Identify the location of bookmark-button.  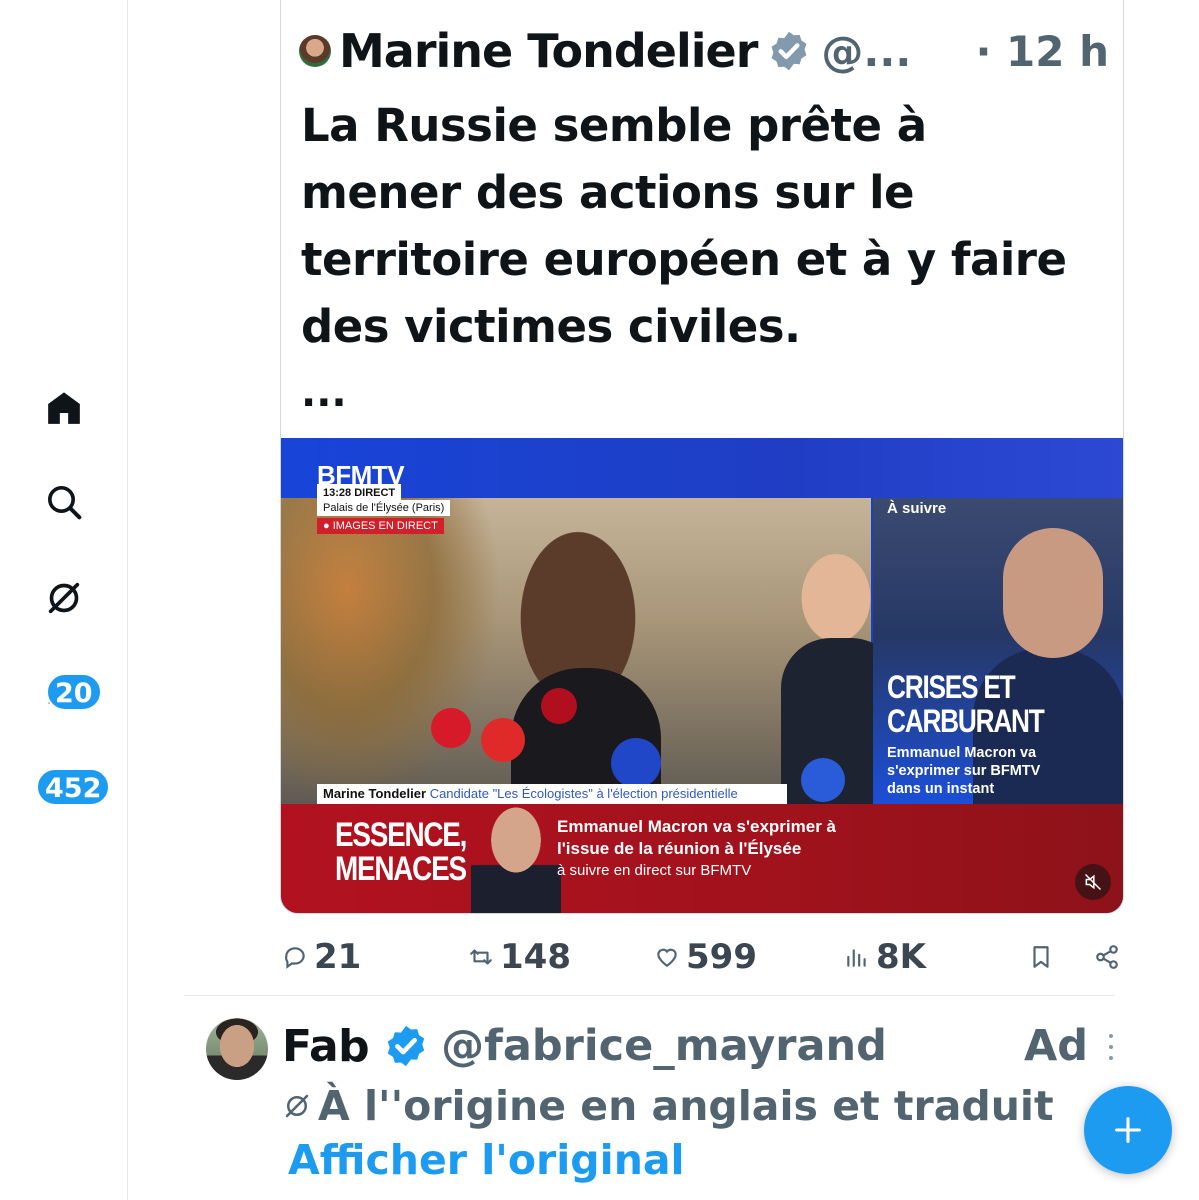
(1044, 957).